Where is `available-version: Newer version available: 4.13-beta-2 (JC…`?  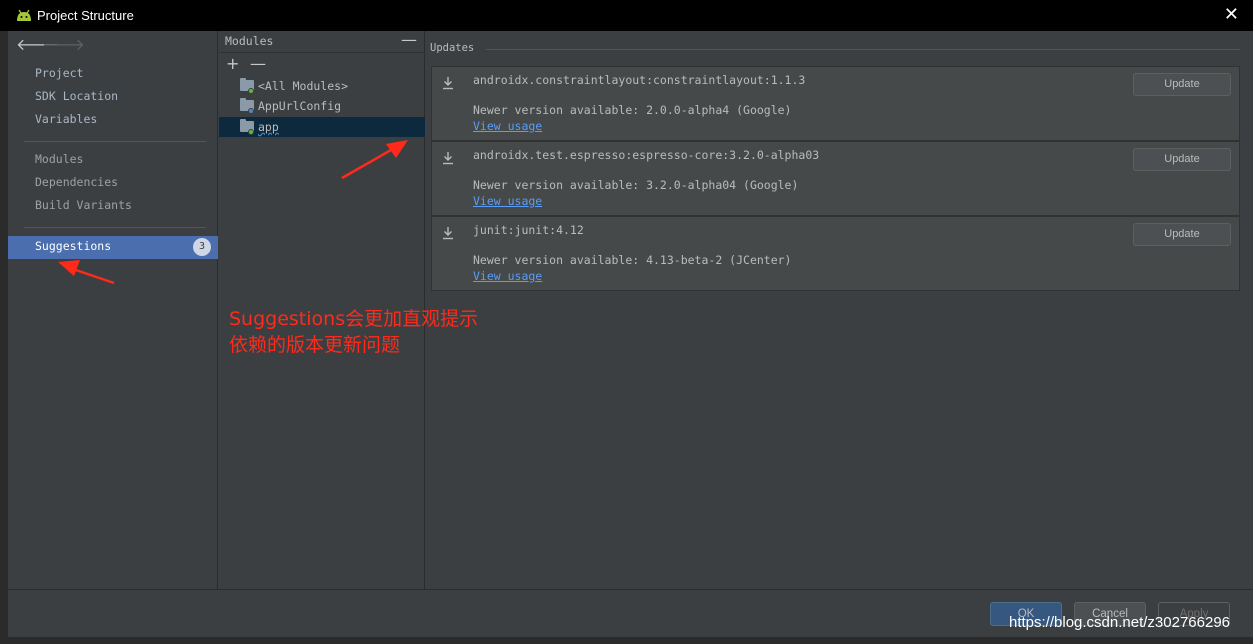
available-version: Newer version available: 4.13-beta-2 (JC… is located at coordinates (632, 260).